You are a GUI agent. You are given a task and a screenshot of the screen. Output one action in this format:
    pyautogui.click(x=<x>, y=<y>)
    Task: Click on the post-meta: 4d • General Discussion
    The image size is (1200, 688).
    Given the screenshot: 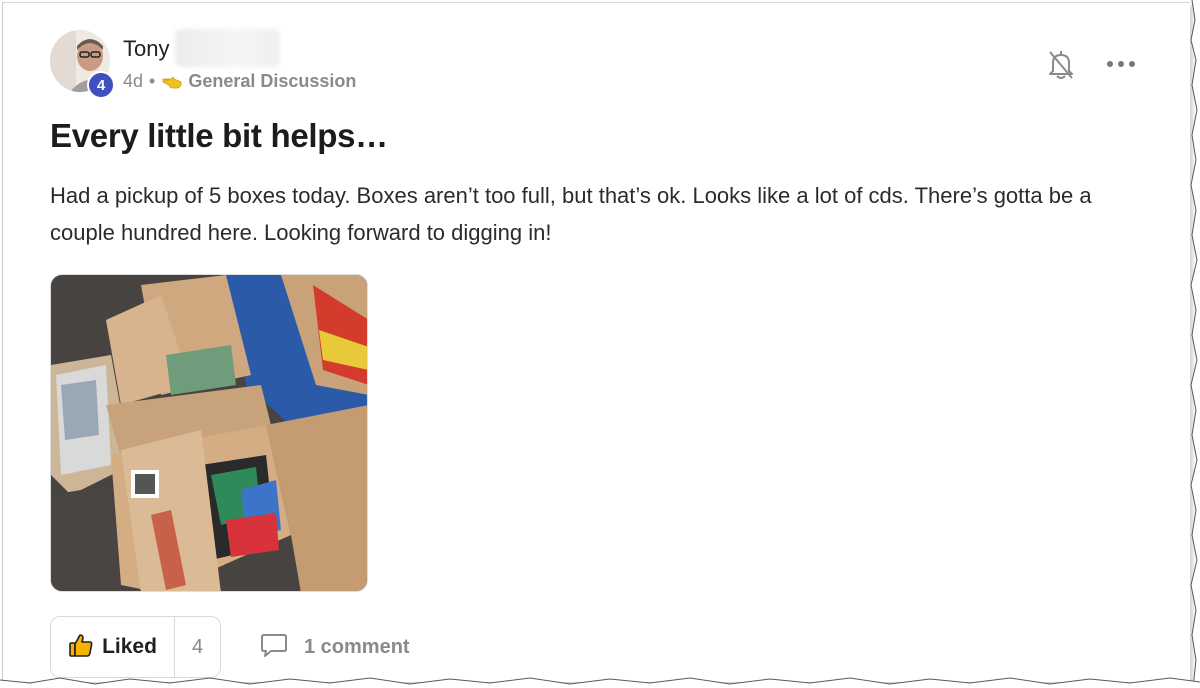 What is the action you would take?
    pyautogui.click(x=239, y=81)
    